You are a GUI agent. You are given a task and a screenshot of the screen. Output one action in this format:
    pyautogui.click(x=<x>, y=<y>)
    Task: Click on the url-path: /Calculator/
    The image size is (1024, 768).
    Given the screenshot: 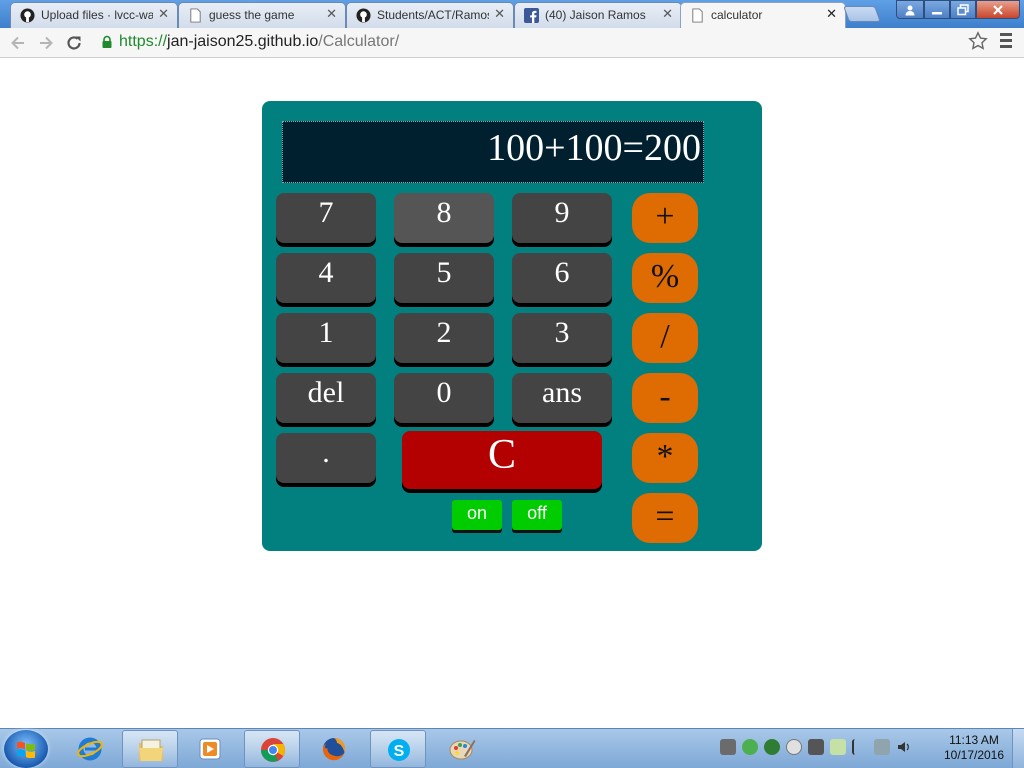 What is the action you would take?
    pyautogui.click(x=359, y=41)
    